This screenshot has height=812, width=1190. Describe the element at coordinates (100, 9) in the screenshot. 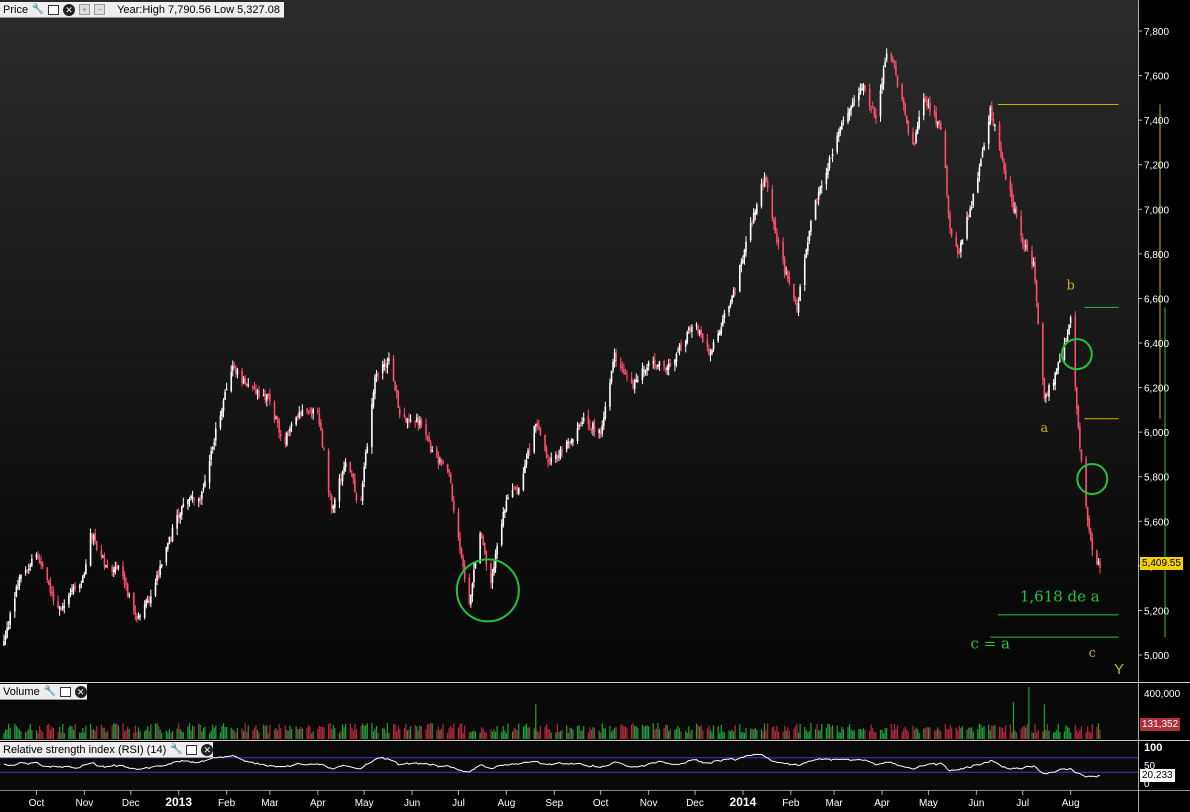

I see `collapse-icon: −` at that location.